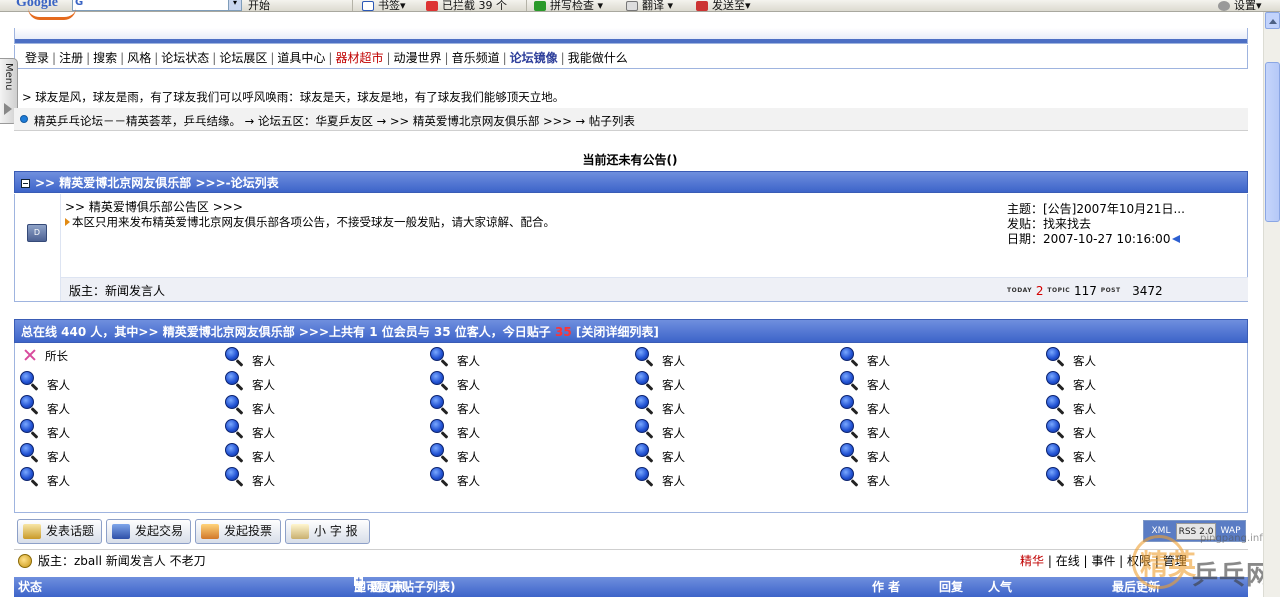  I want to click on nav-what-can-i-do: 我能做什么, so click(598, 58).